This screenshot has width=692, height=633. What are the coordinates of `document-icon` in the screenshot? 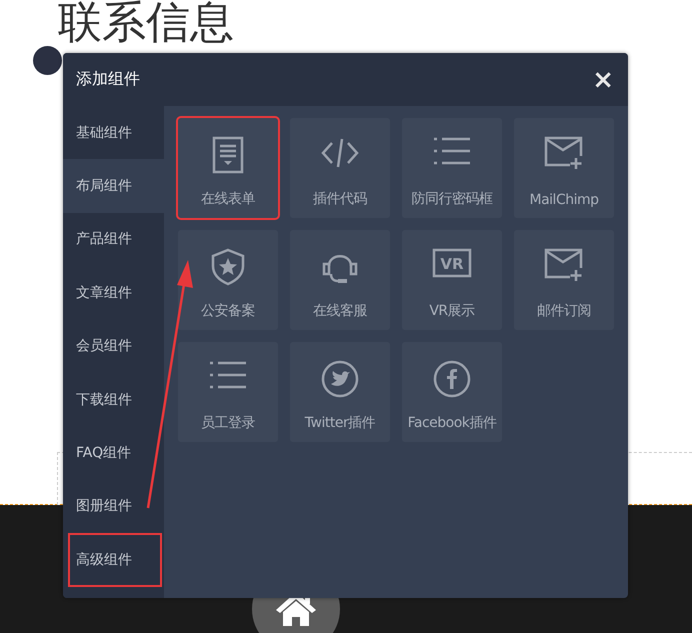 It's located at (228, 155).